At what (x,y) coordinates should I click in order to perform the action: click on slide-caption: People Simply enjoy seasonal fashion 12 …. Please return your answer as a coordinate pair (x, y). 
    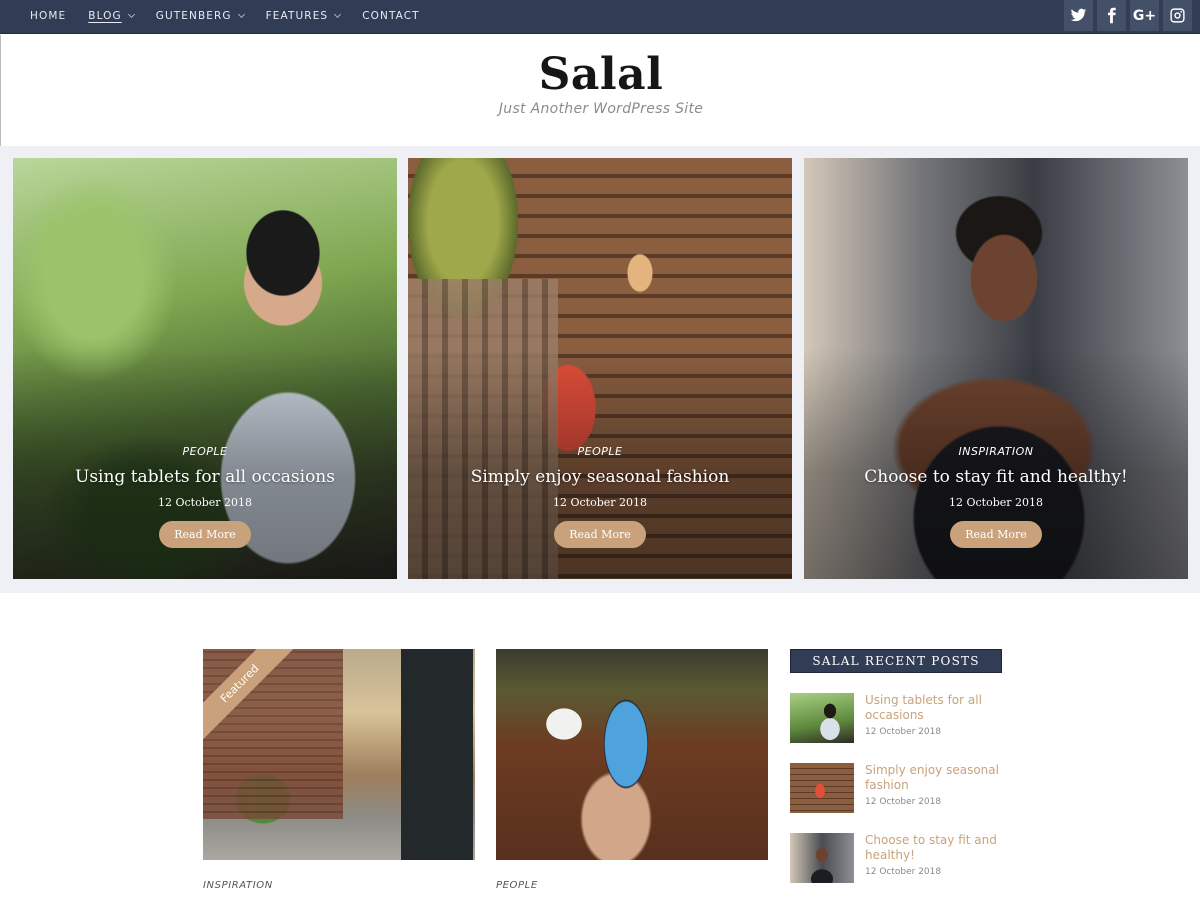
    Looking at the image, I should click on (600, 496).